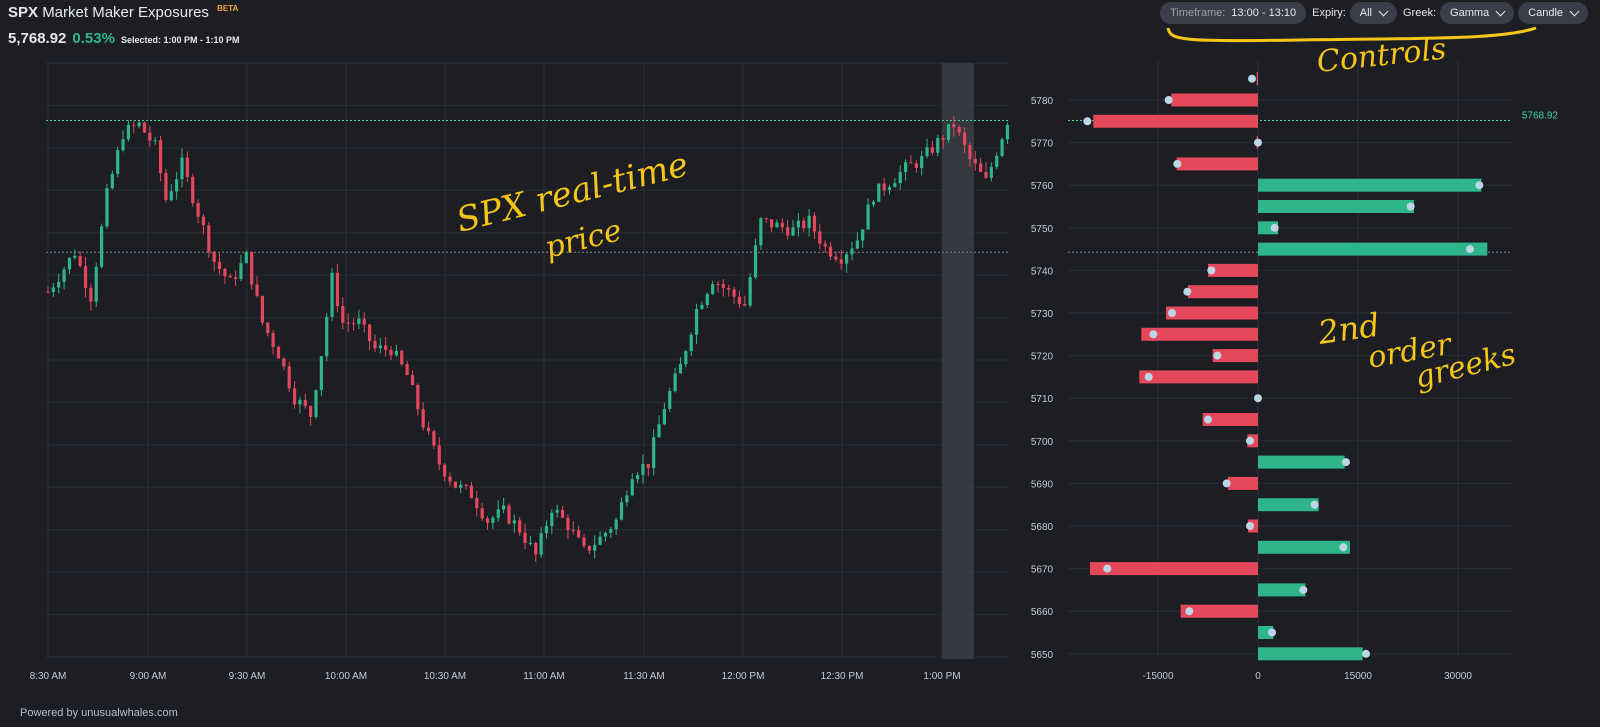 The width and height of the screenshot is (1600, 727). I want to click on chevron-down-icon, so click(1574, 11).